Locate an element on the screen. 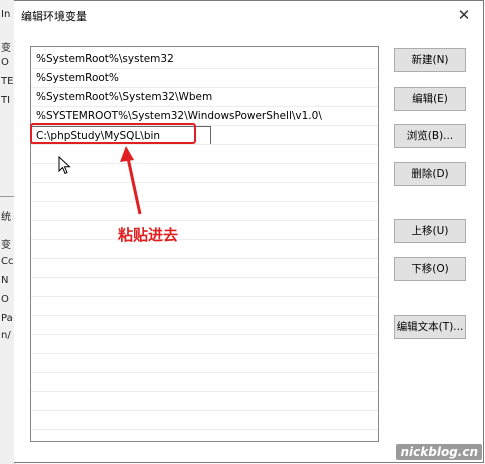  annotation-text: 粘贴进去 is located at coordinates (148, 235).